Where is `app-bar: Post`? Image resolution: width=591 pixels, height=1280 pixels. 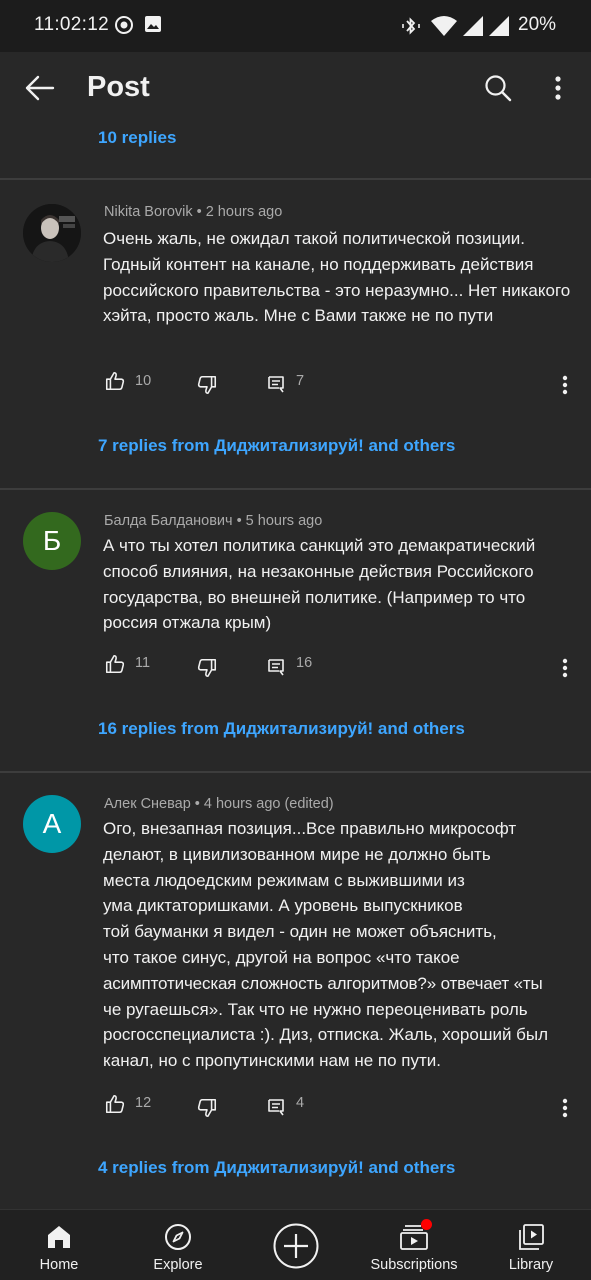
app-bar: Post is located at coordinates (295, 89).